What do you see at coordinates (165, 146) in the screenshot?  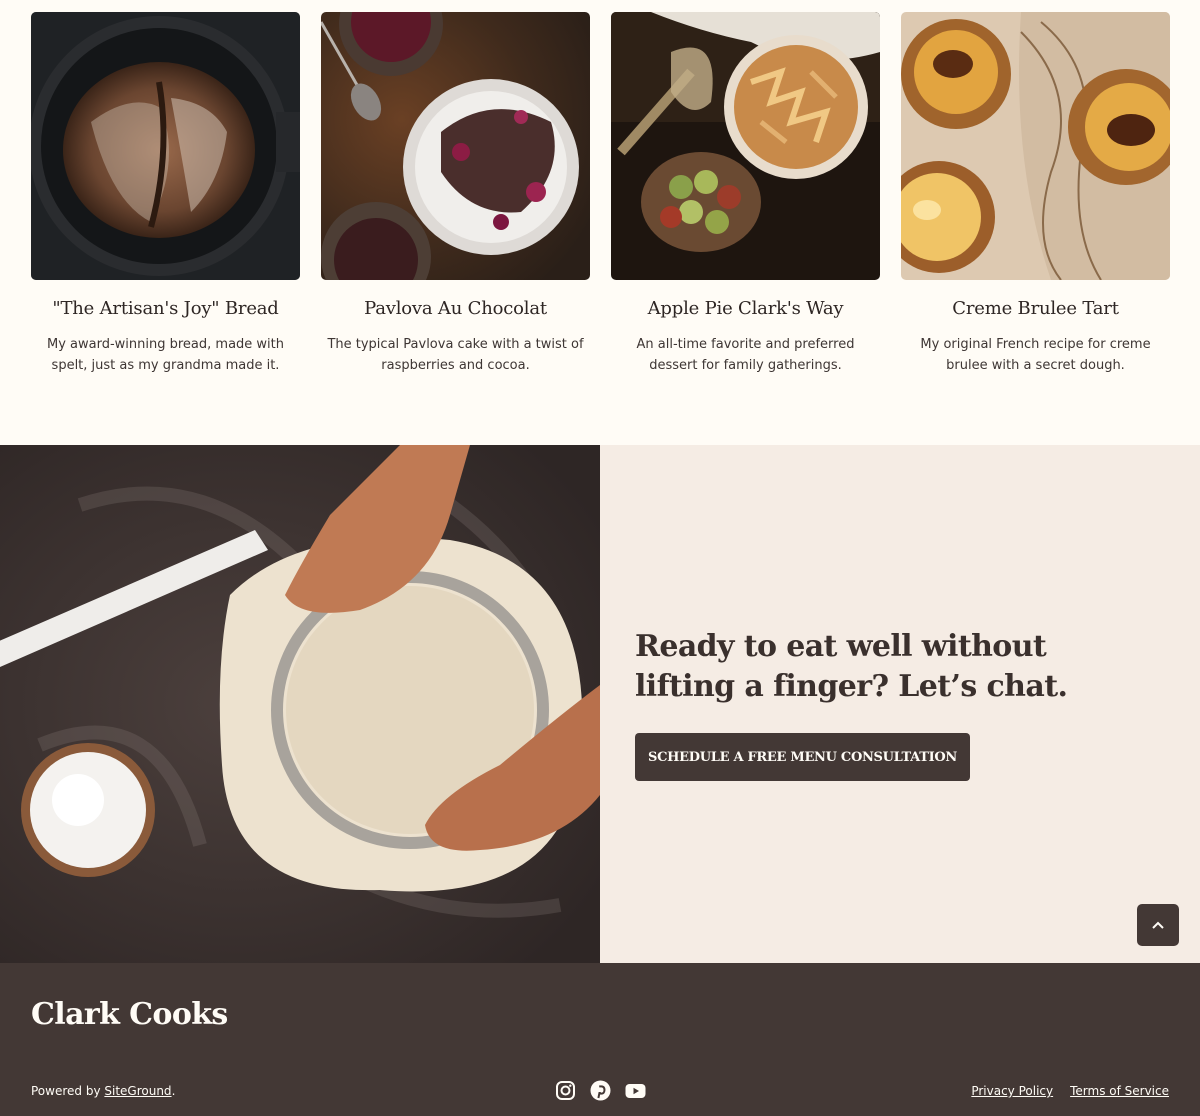 I see `bread-photo` at bounding box center [165, 146].